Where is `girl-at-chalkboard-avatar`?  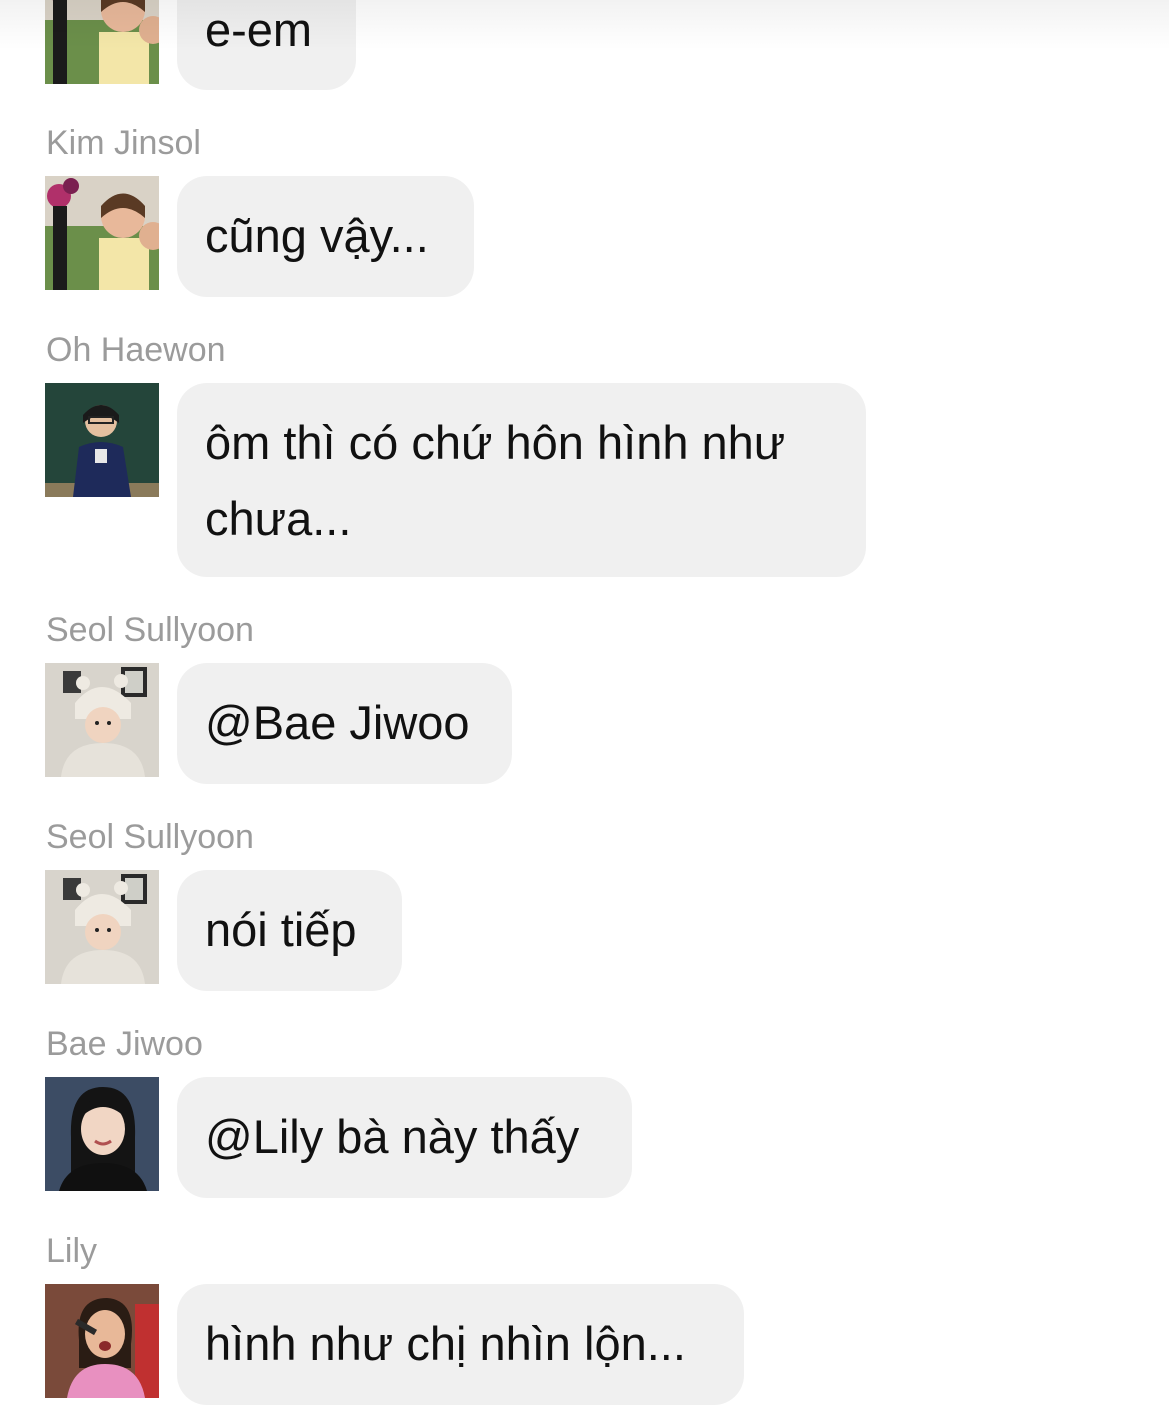 girl-at-chalkboard-avatar is located at coordinates (102, 440).